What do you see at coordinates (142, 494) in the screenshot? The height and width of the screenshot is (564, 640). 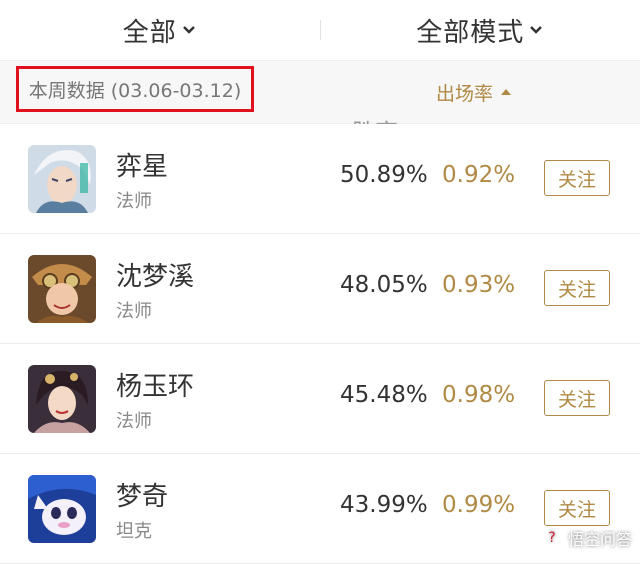 I see `hero-name: 梦奇` at bounding box center [142, 494].